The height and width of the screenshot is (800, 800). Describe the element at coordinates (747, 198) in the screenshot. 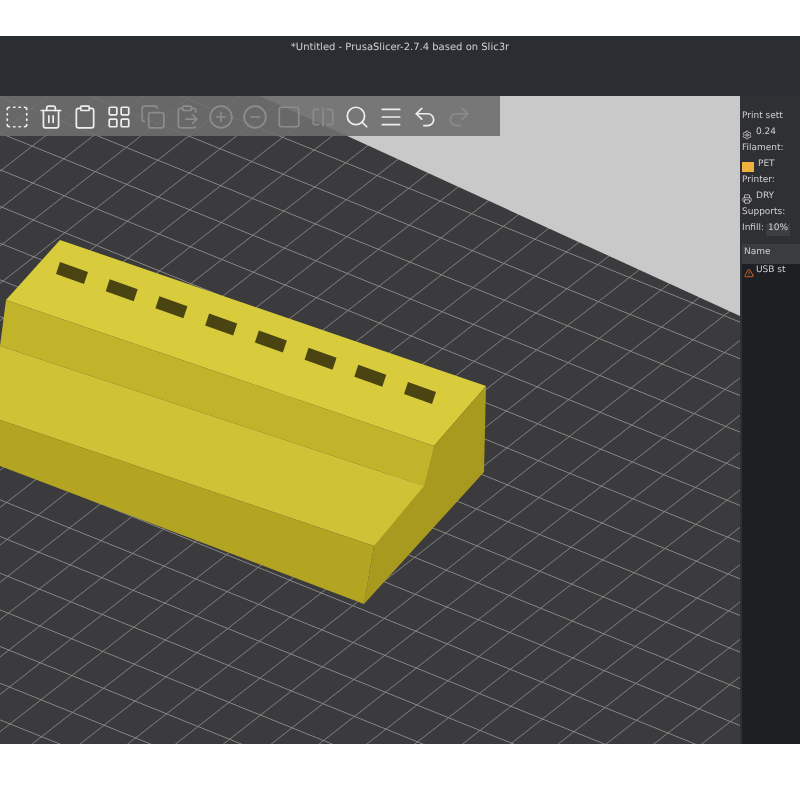

I see `printer-icon` at that location.